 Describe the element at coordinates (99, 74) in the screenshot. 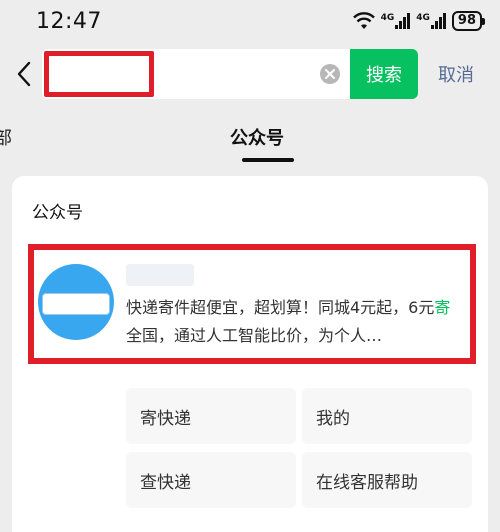

I see `redaction-box` at that location.